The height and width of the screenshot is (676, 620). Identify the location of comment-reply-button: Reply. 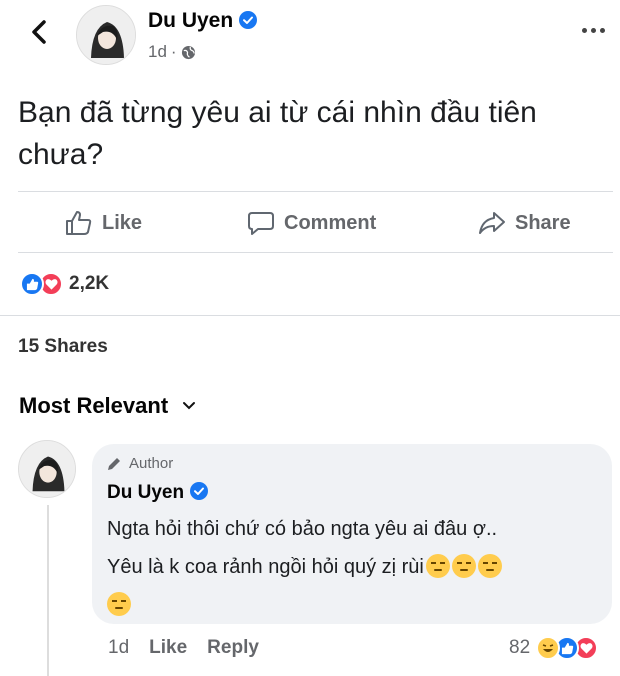
(233, 648).